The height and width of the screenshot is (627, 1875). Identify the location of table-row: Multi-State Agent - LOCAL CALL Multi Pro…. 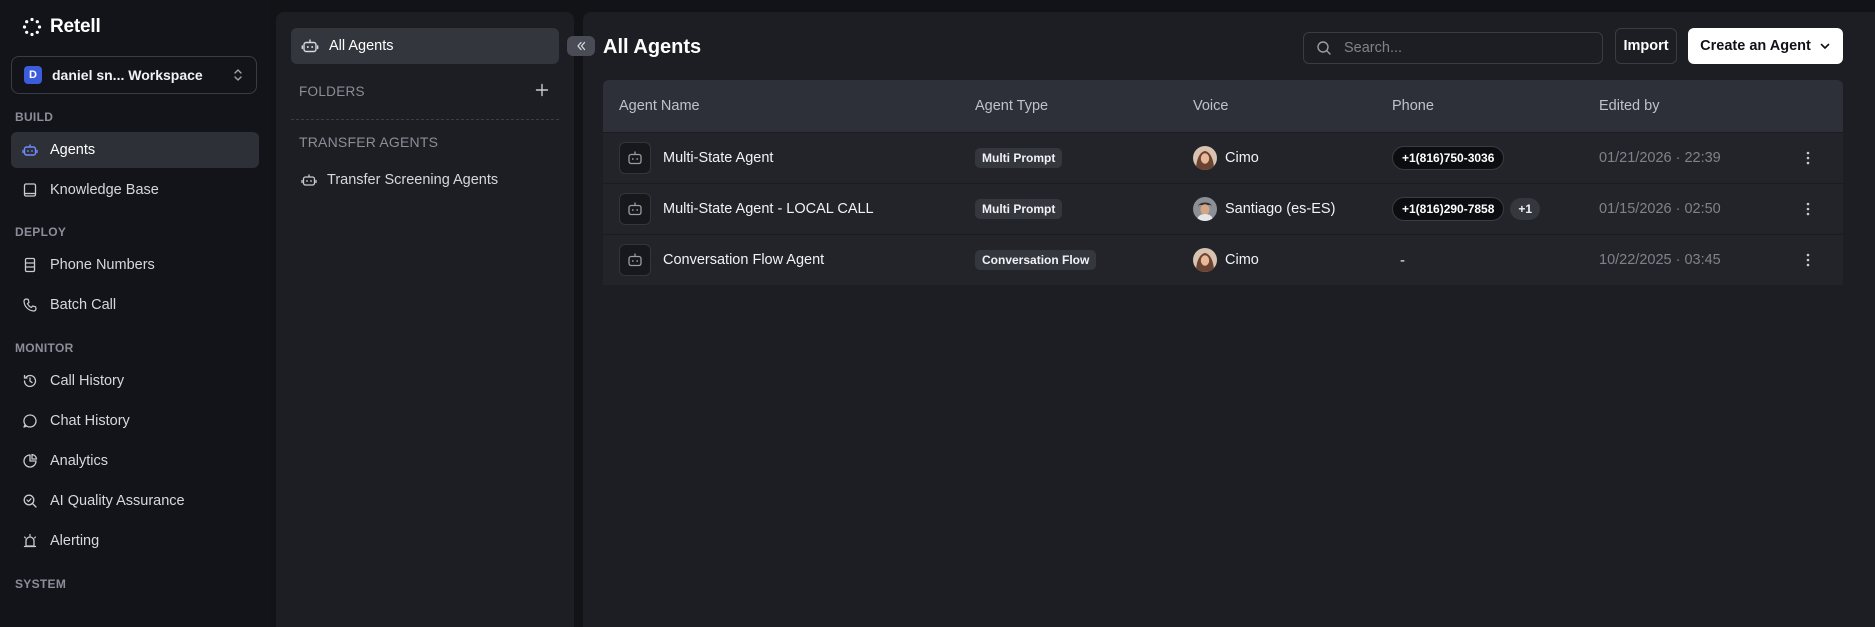
(1223, 208).